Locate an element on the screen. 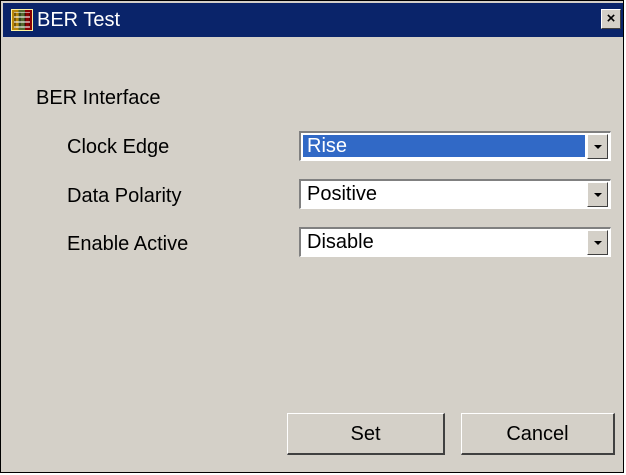  title-bar: BER Test × is located at coordinates (313, 20).